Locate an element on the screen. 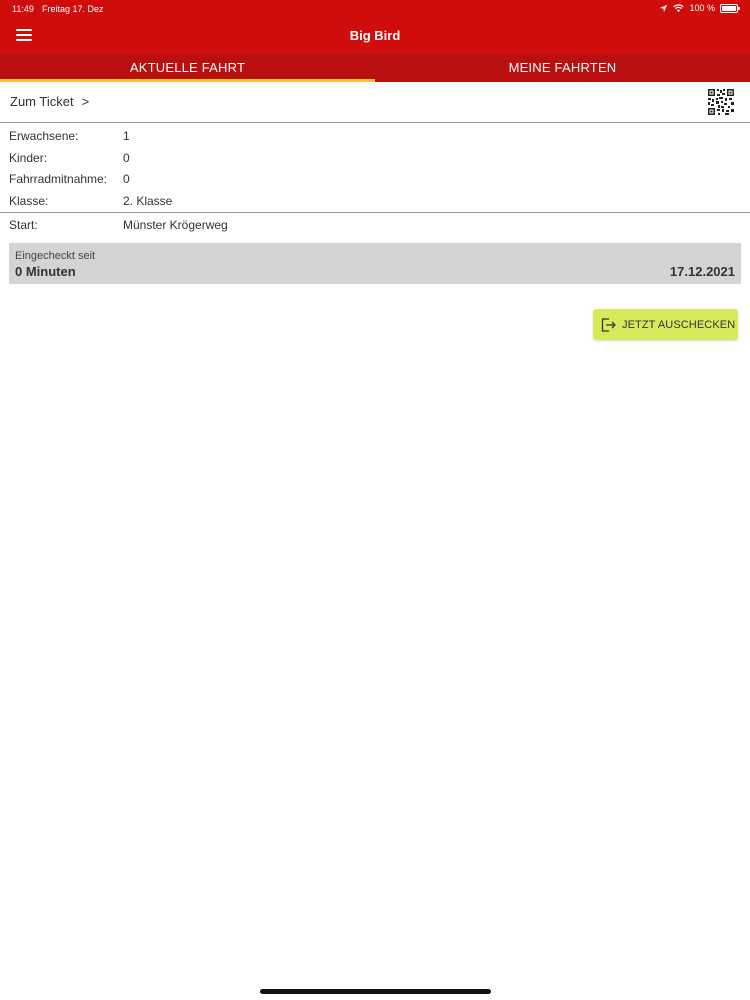 This screenshot has height=1000, width=750. tab-aktuelle-fahrt: AKTUELLE FAHRT is located at coordinates (187, 68).